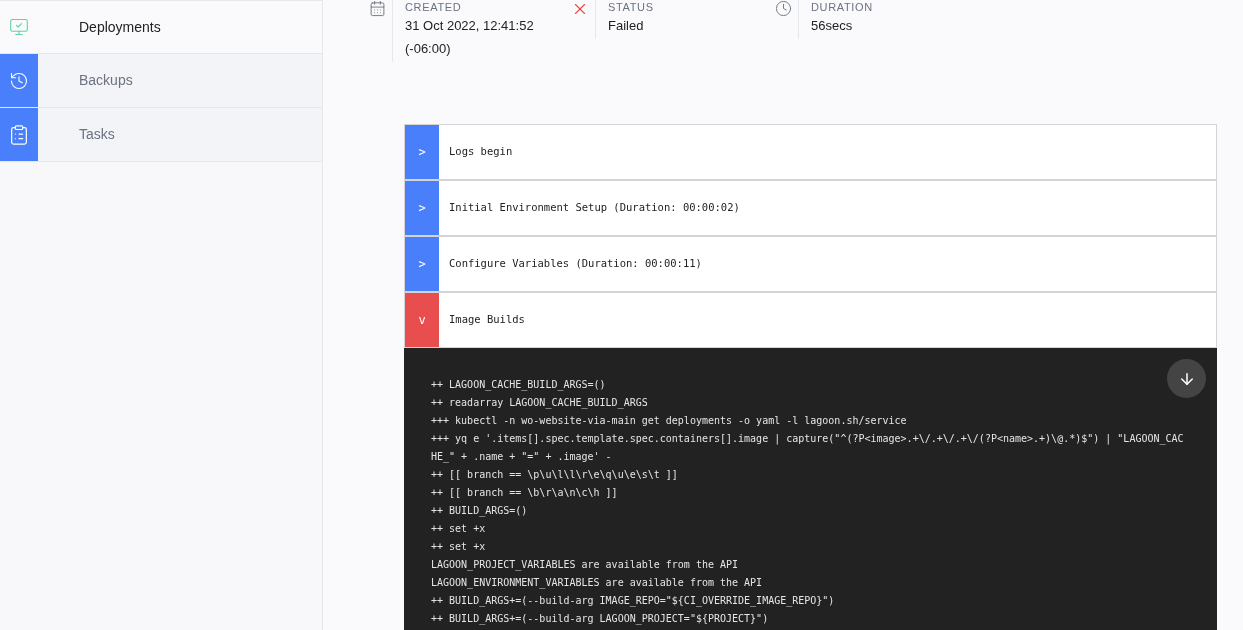 The height and width of the screenshot is (630, 1243). Describe the element at coordinates (842, 7) in the screenshot. I see `detail-label: DURATION` at that location.